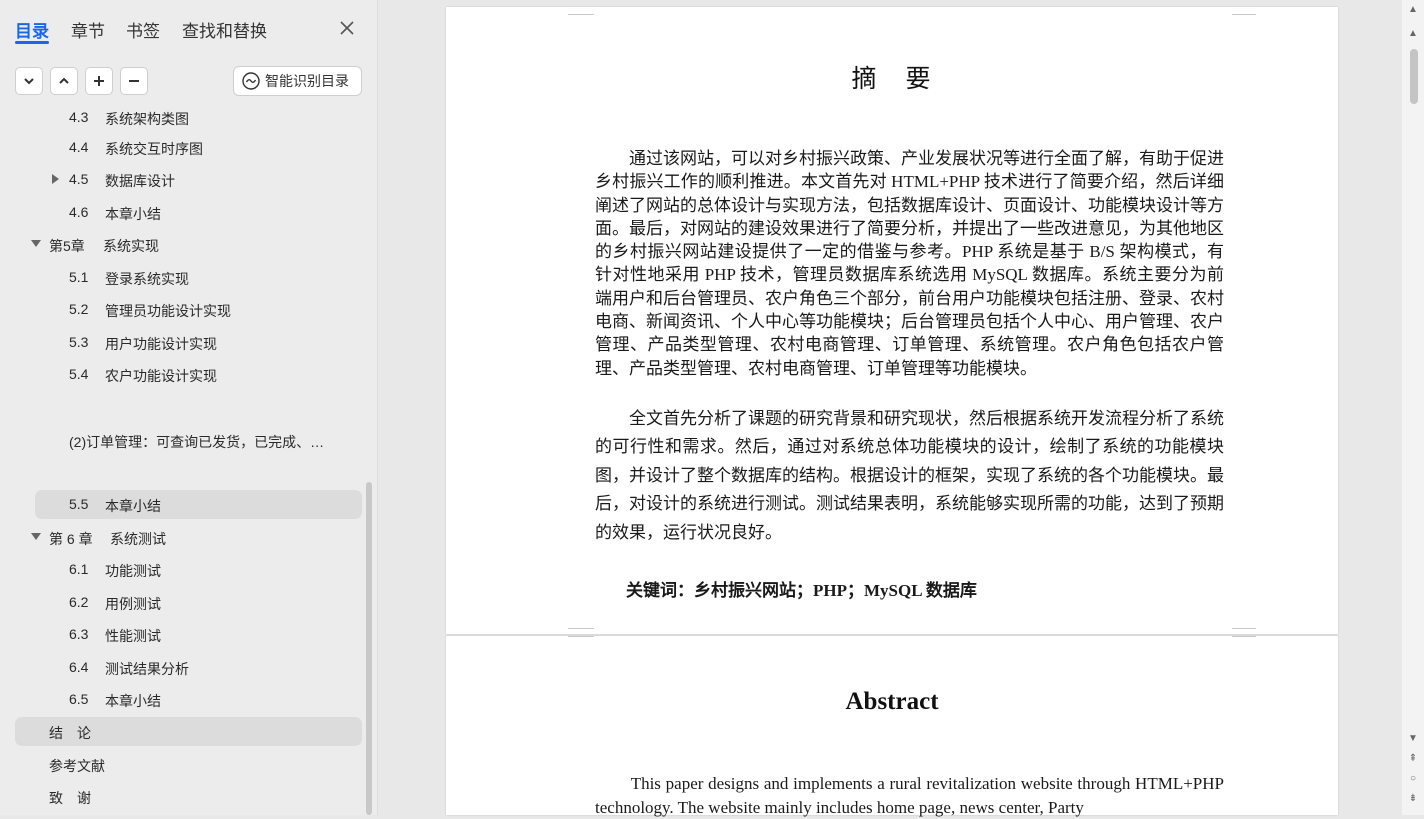 This screenshot has width=1424, height=819. I want to click on toc-item-6-4: 6.4 测试结果分析, so click(188, 667).